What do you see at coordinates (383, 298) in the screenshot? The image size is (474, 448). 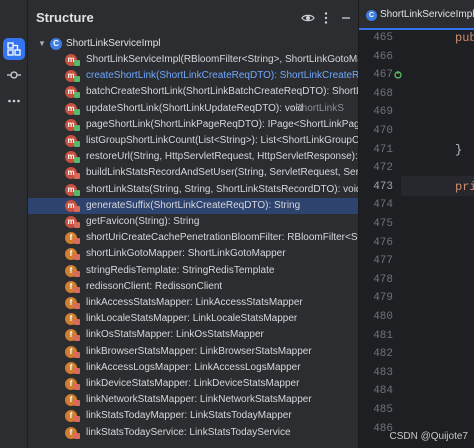 I see `line-number: 479` at bounding box center [383, 298].